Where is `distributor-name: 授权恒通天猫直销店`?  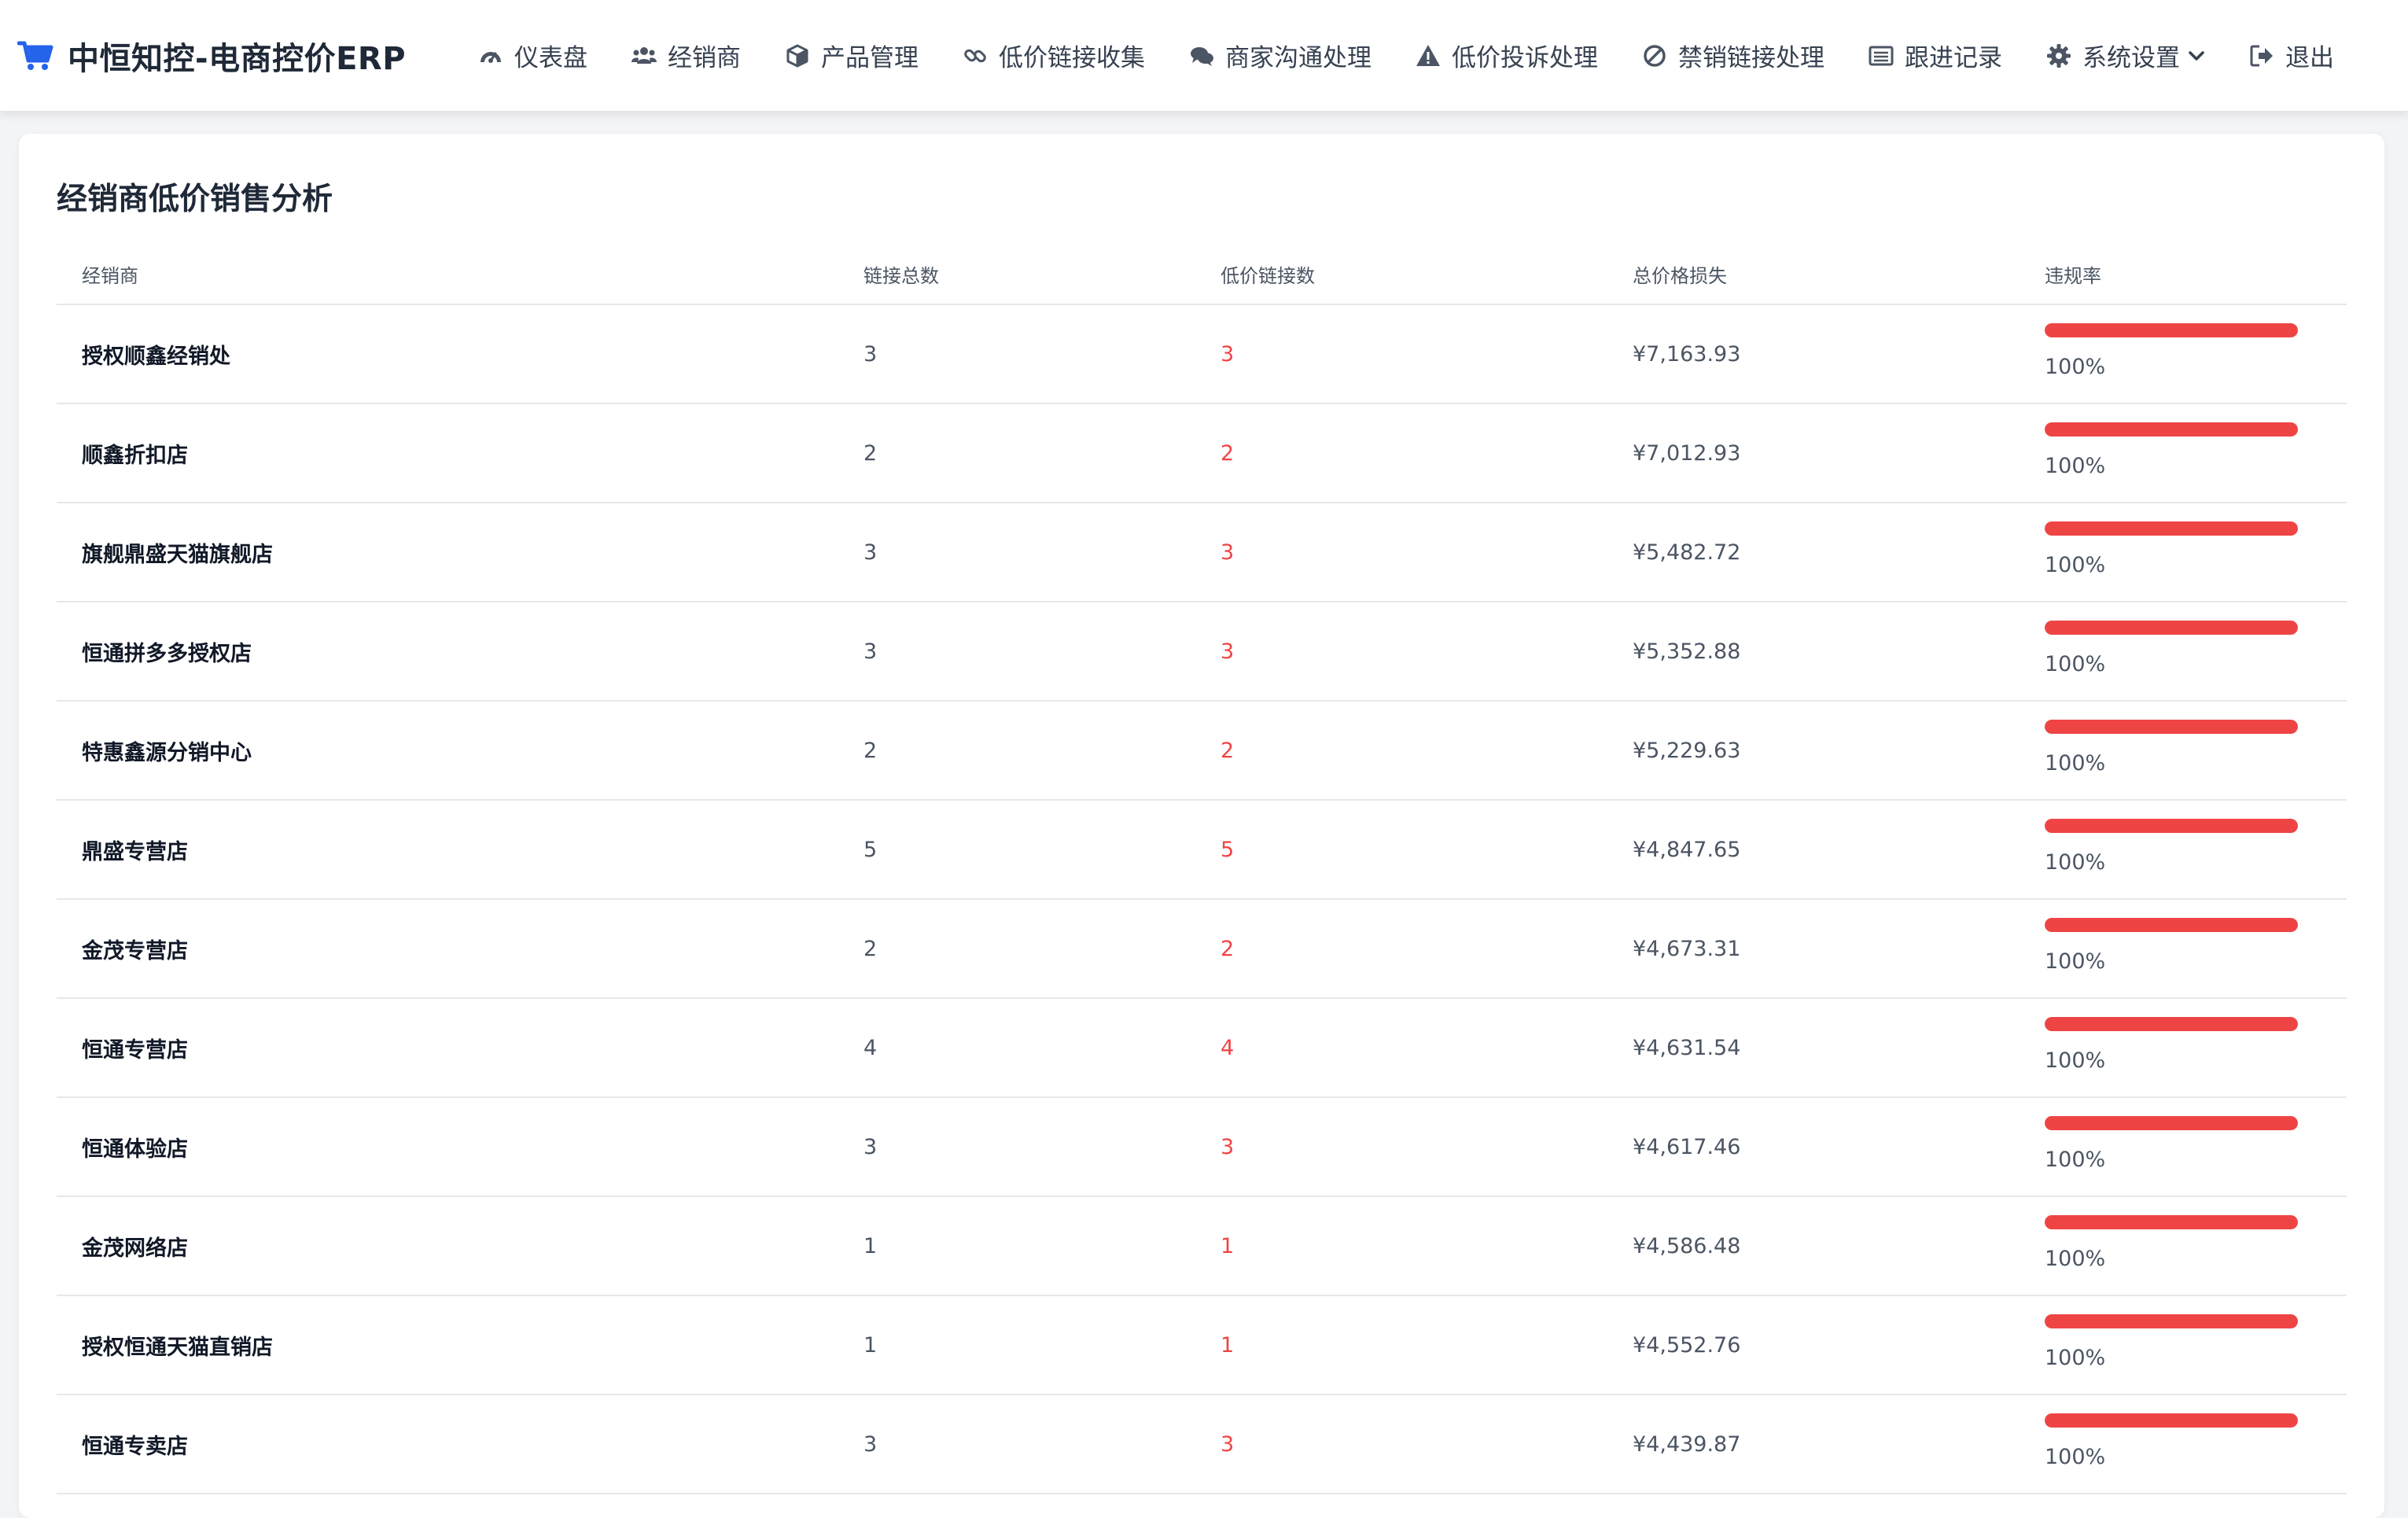
distributor-name: 授权恒通天猫直销店 is located at coordinates (177, 1347).